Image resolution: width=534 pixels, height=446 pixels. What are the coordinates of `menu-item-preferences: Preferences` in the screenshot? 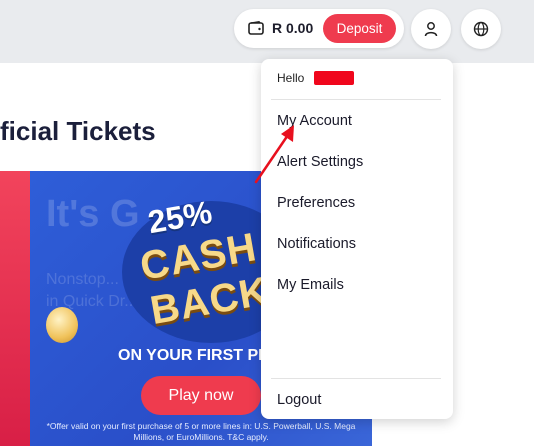 It's located at (316, 203).